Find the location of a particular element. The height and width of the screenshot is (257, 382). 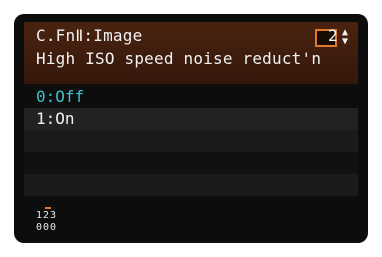

menu-subtitle: High ISO speed noise reduct'n is located at coordinates (179, 58).